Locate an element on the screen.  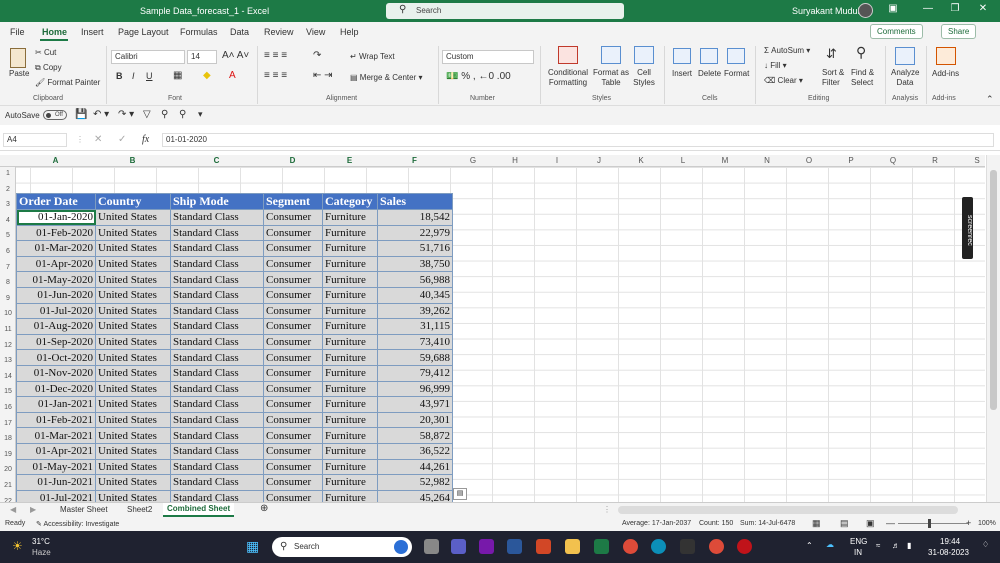
cancel-icon: ✕ is located at coordinates (98, 139).